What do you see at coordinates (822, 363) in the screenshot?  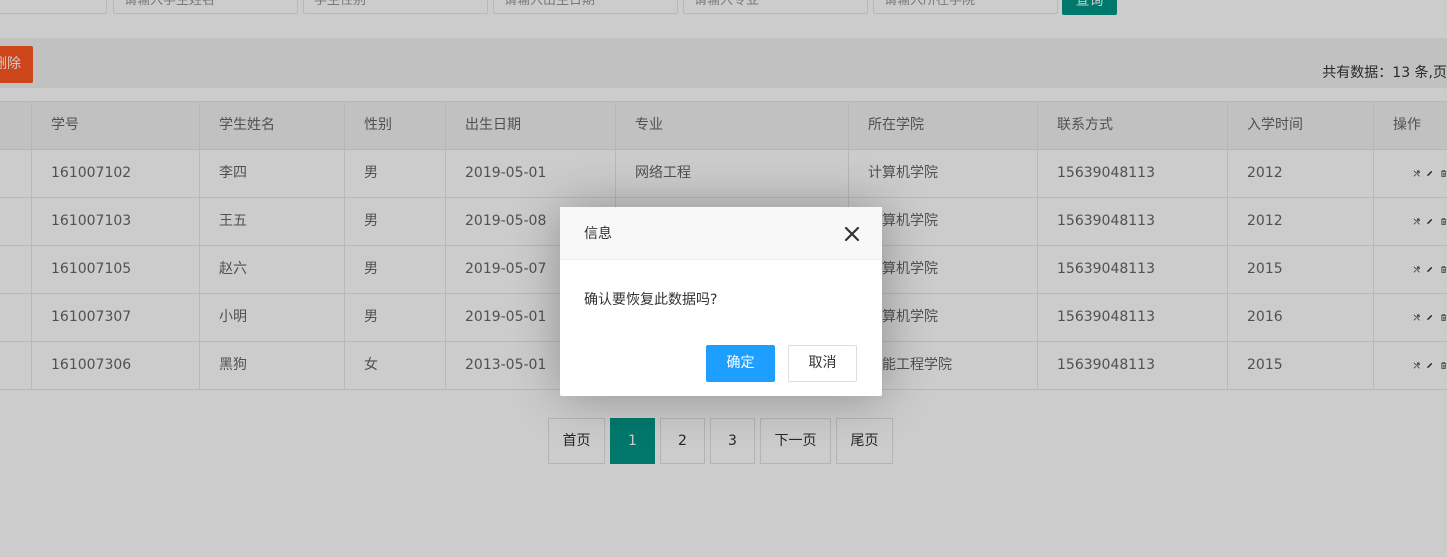 I see `cancel-button: 取消` at bounding box center [822, 363].